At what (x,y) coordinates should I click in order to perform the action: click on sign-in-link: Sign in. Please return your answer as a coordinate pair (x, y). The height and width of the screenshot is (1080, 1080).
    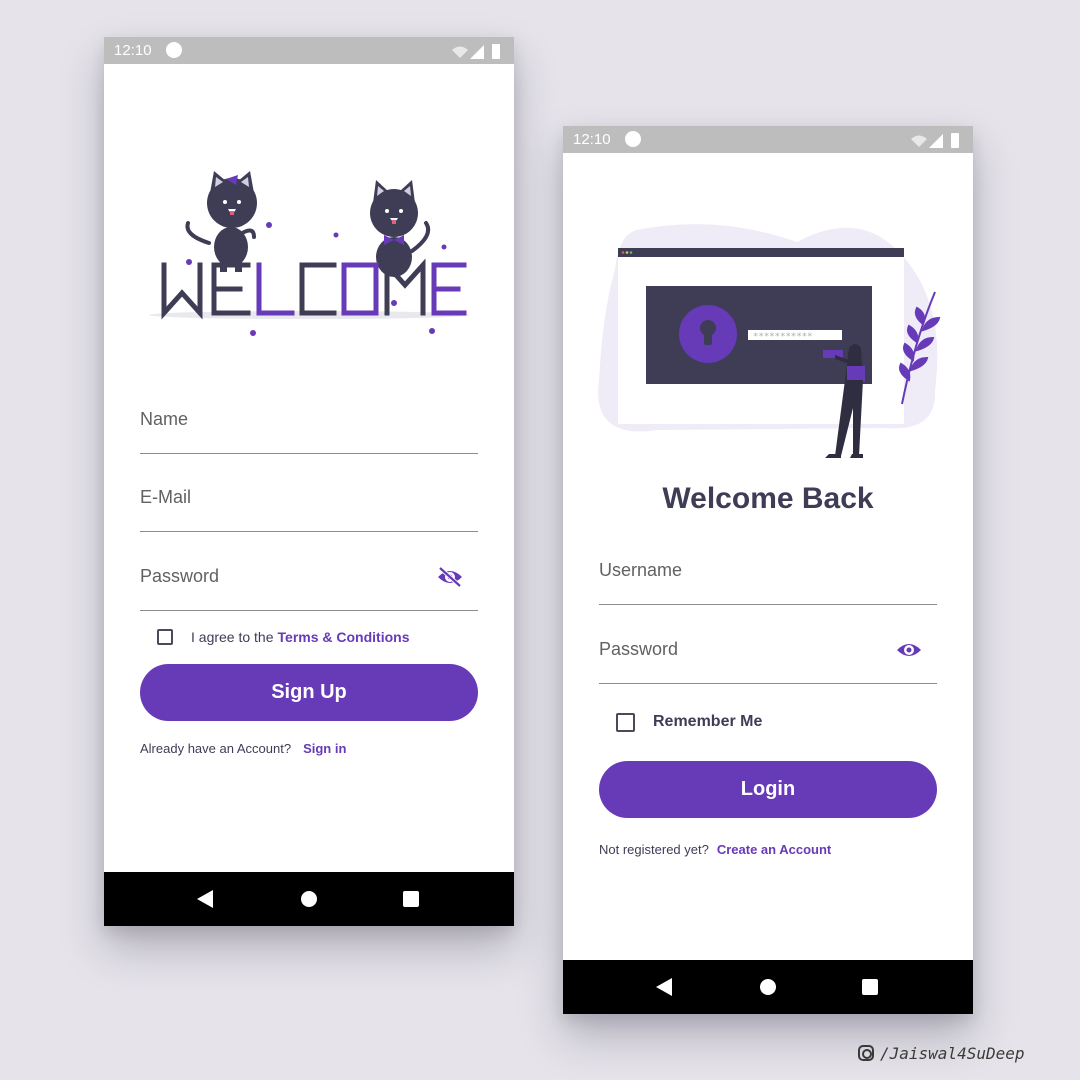
    Looking at the image, I should click on (324, 748).